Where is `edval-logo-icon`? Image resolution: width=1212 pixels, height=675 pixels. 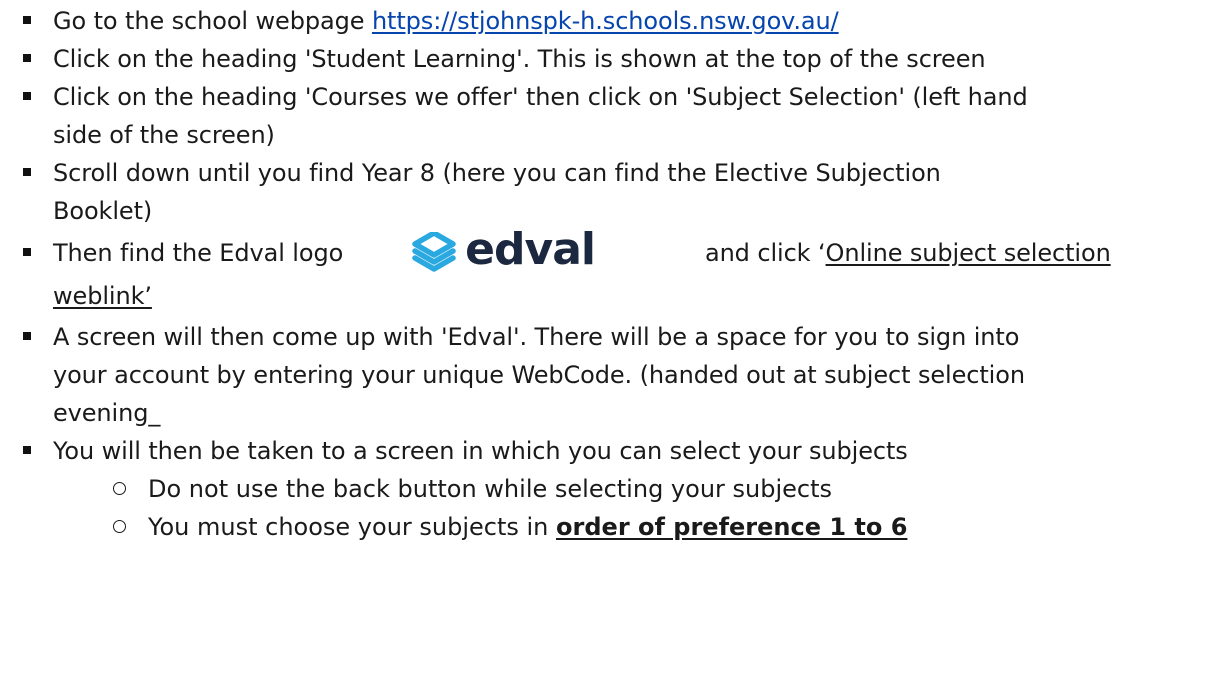 edval-logo-icon is located at coordinates (434, 251).